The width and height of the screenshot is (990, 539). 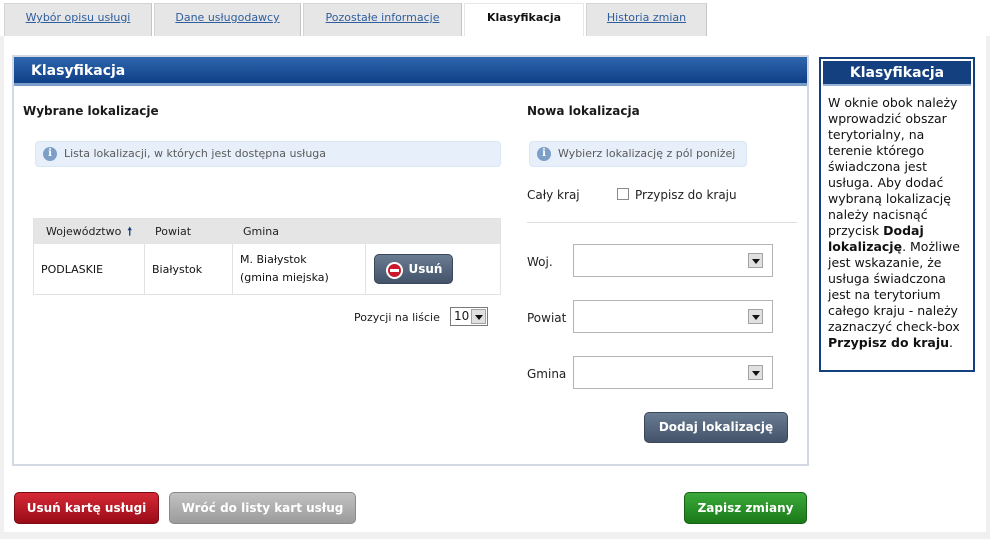 I want to click on new-location-info-text: Wybierz lokalizację z pól poniżej, so click(x=647, y=153).